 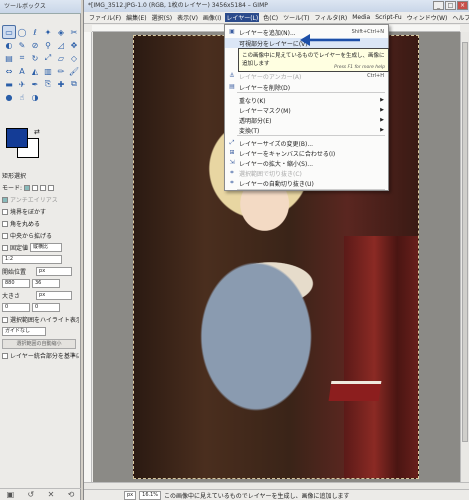 I want to click on layer-menu-item-8: 変換(T) ▶, so click(x=306, y=130).